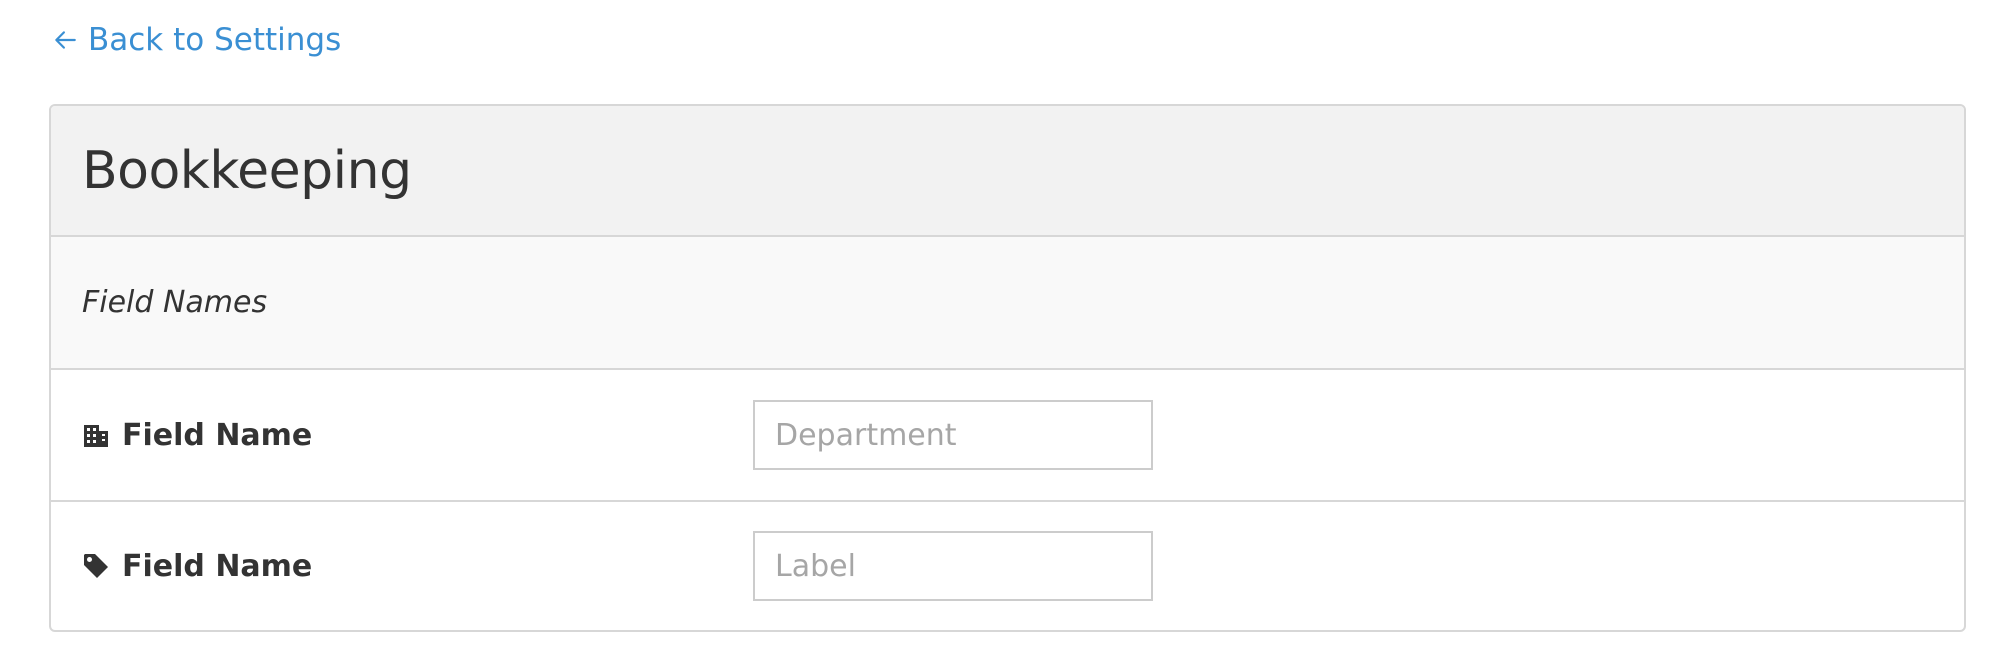 The height and width of the screenshot is (647, 2000). What do you see at coordinates (953, 435) in the screenshot?
I see `department-field-input` at bounding box center [953, 435].